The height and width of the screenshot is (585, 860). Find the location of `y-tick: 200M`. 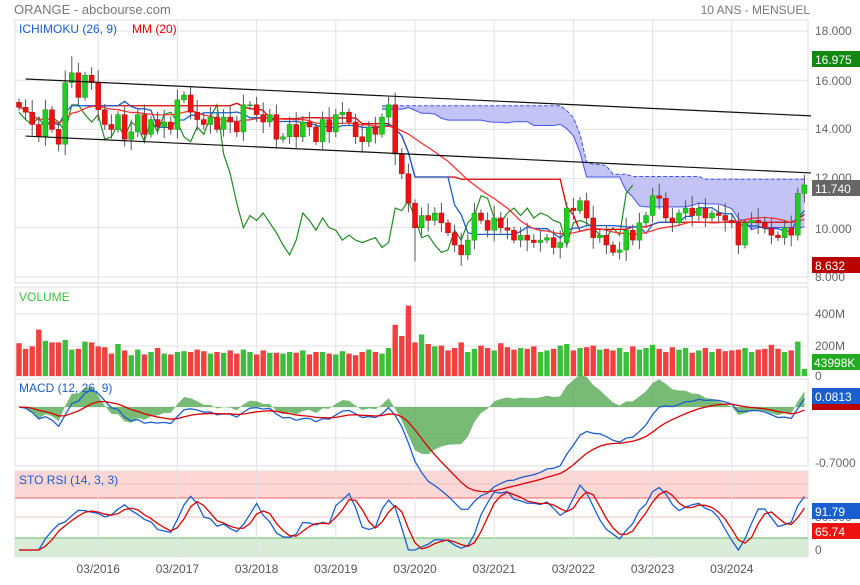

y-tick: 200M is located at coordinates (830, 346).